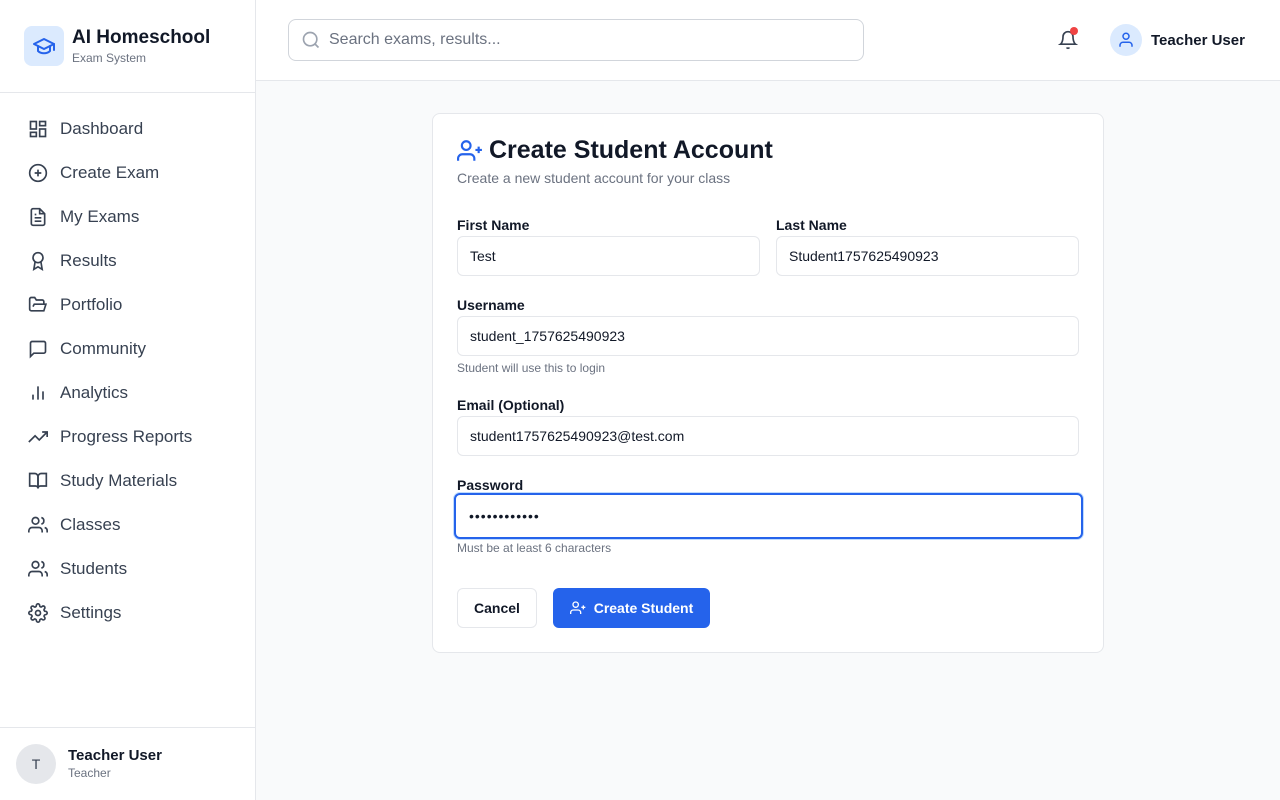  Describe the element at coordinates (100, 216) in the screenshot. I see `sidebar-item-label: My Exams` at that location.